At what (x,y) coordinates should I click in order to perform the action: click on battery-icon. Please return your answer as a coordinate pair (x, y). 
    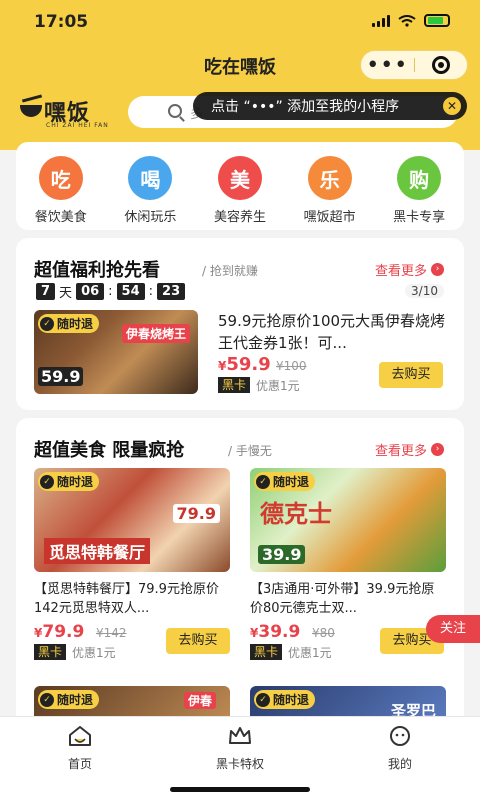
    Looking at the image, I should click on (437, 20).